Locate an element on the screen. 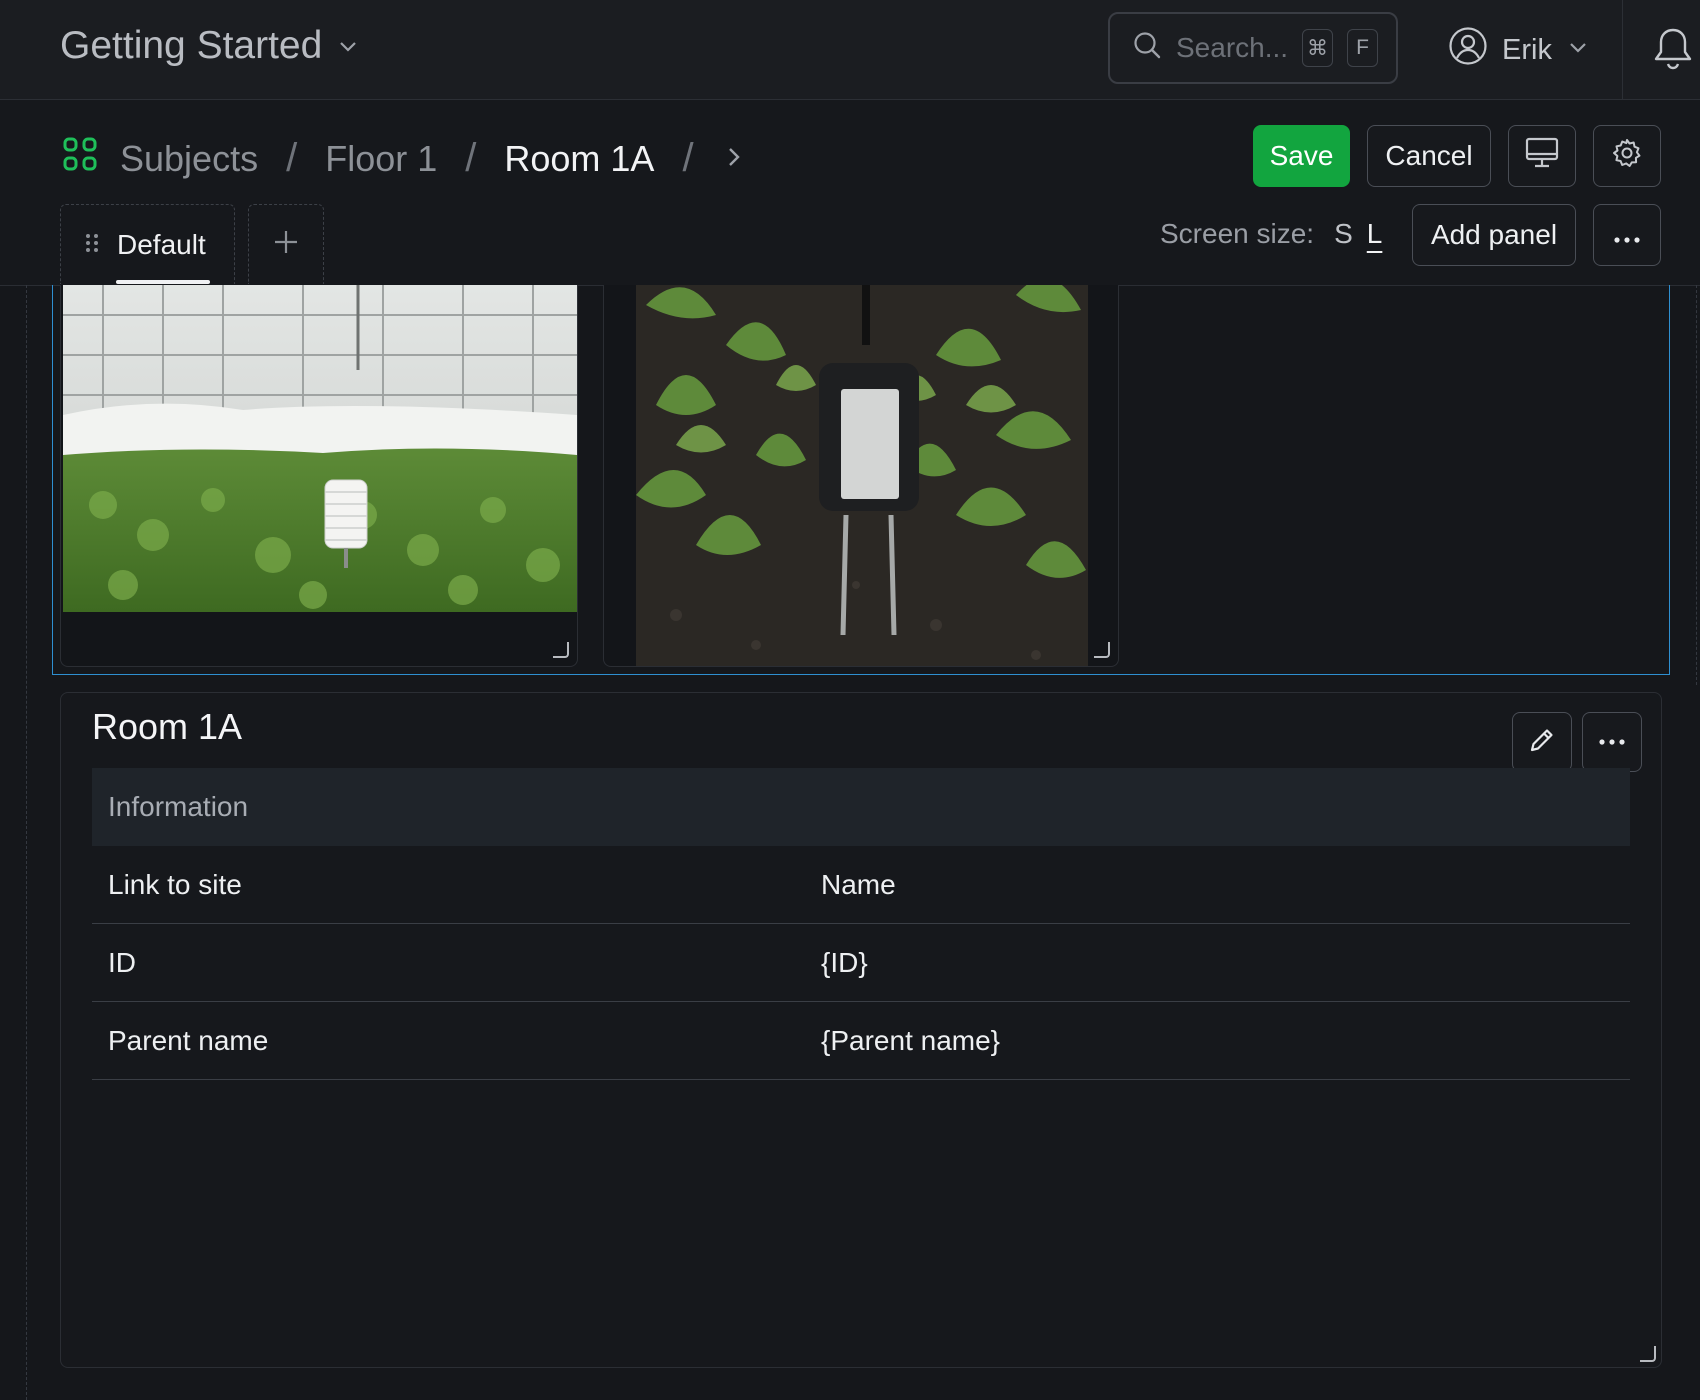 The height and width of the screenshot is (1400, 1700). cancel-button: Cancel is located at coordinates (1429, 156).